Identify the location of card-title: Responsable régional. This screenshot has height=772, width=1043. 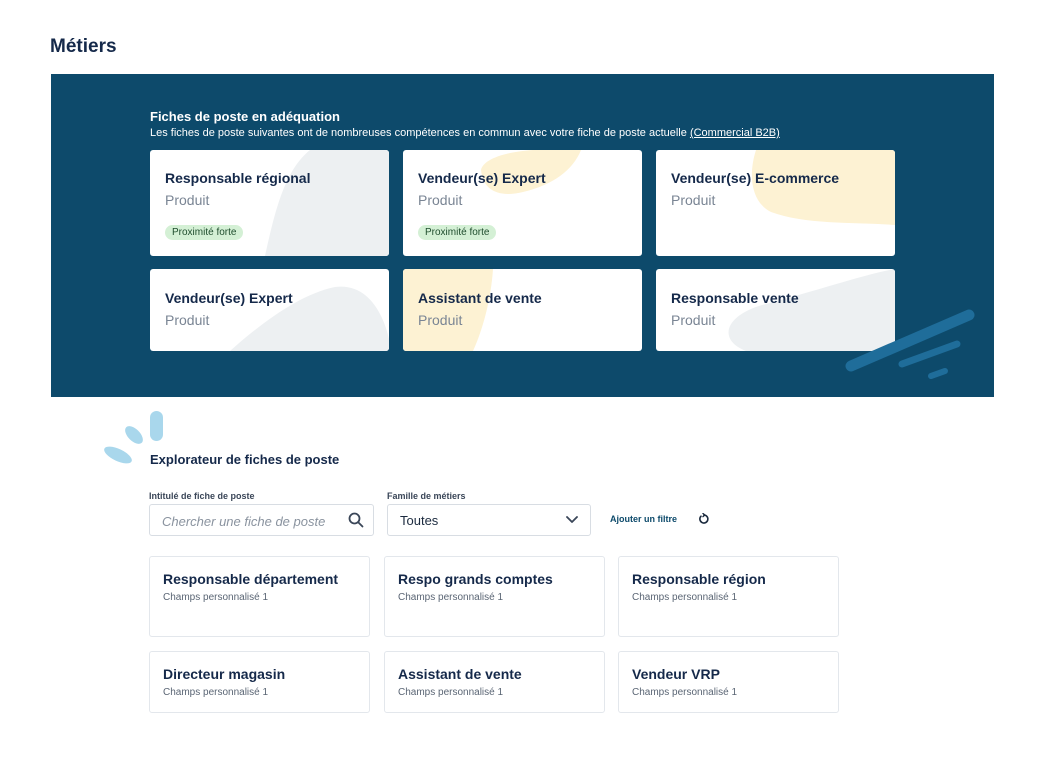
(238, 178).